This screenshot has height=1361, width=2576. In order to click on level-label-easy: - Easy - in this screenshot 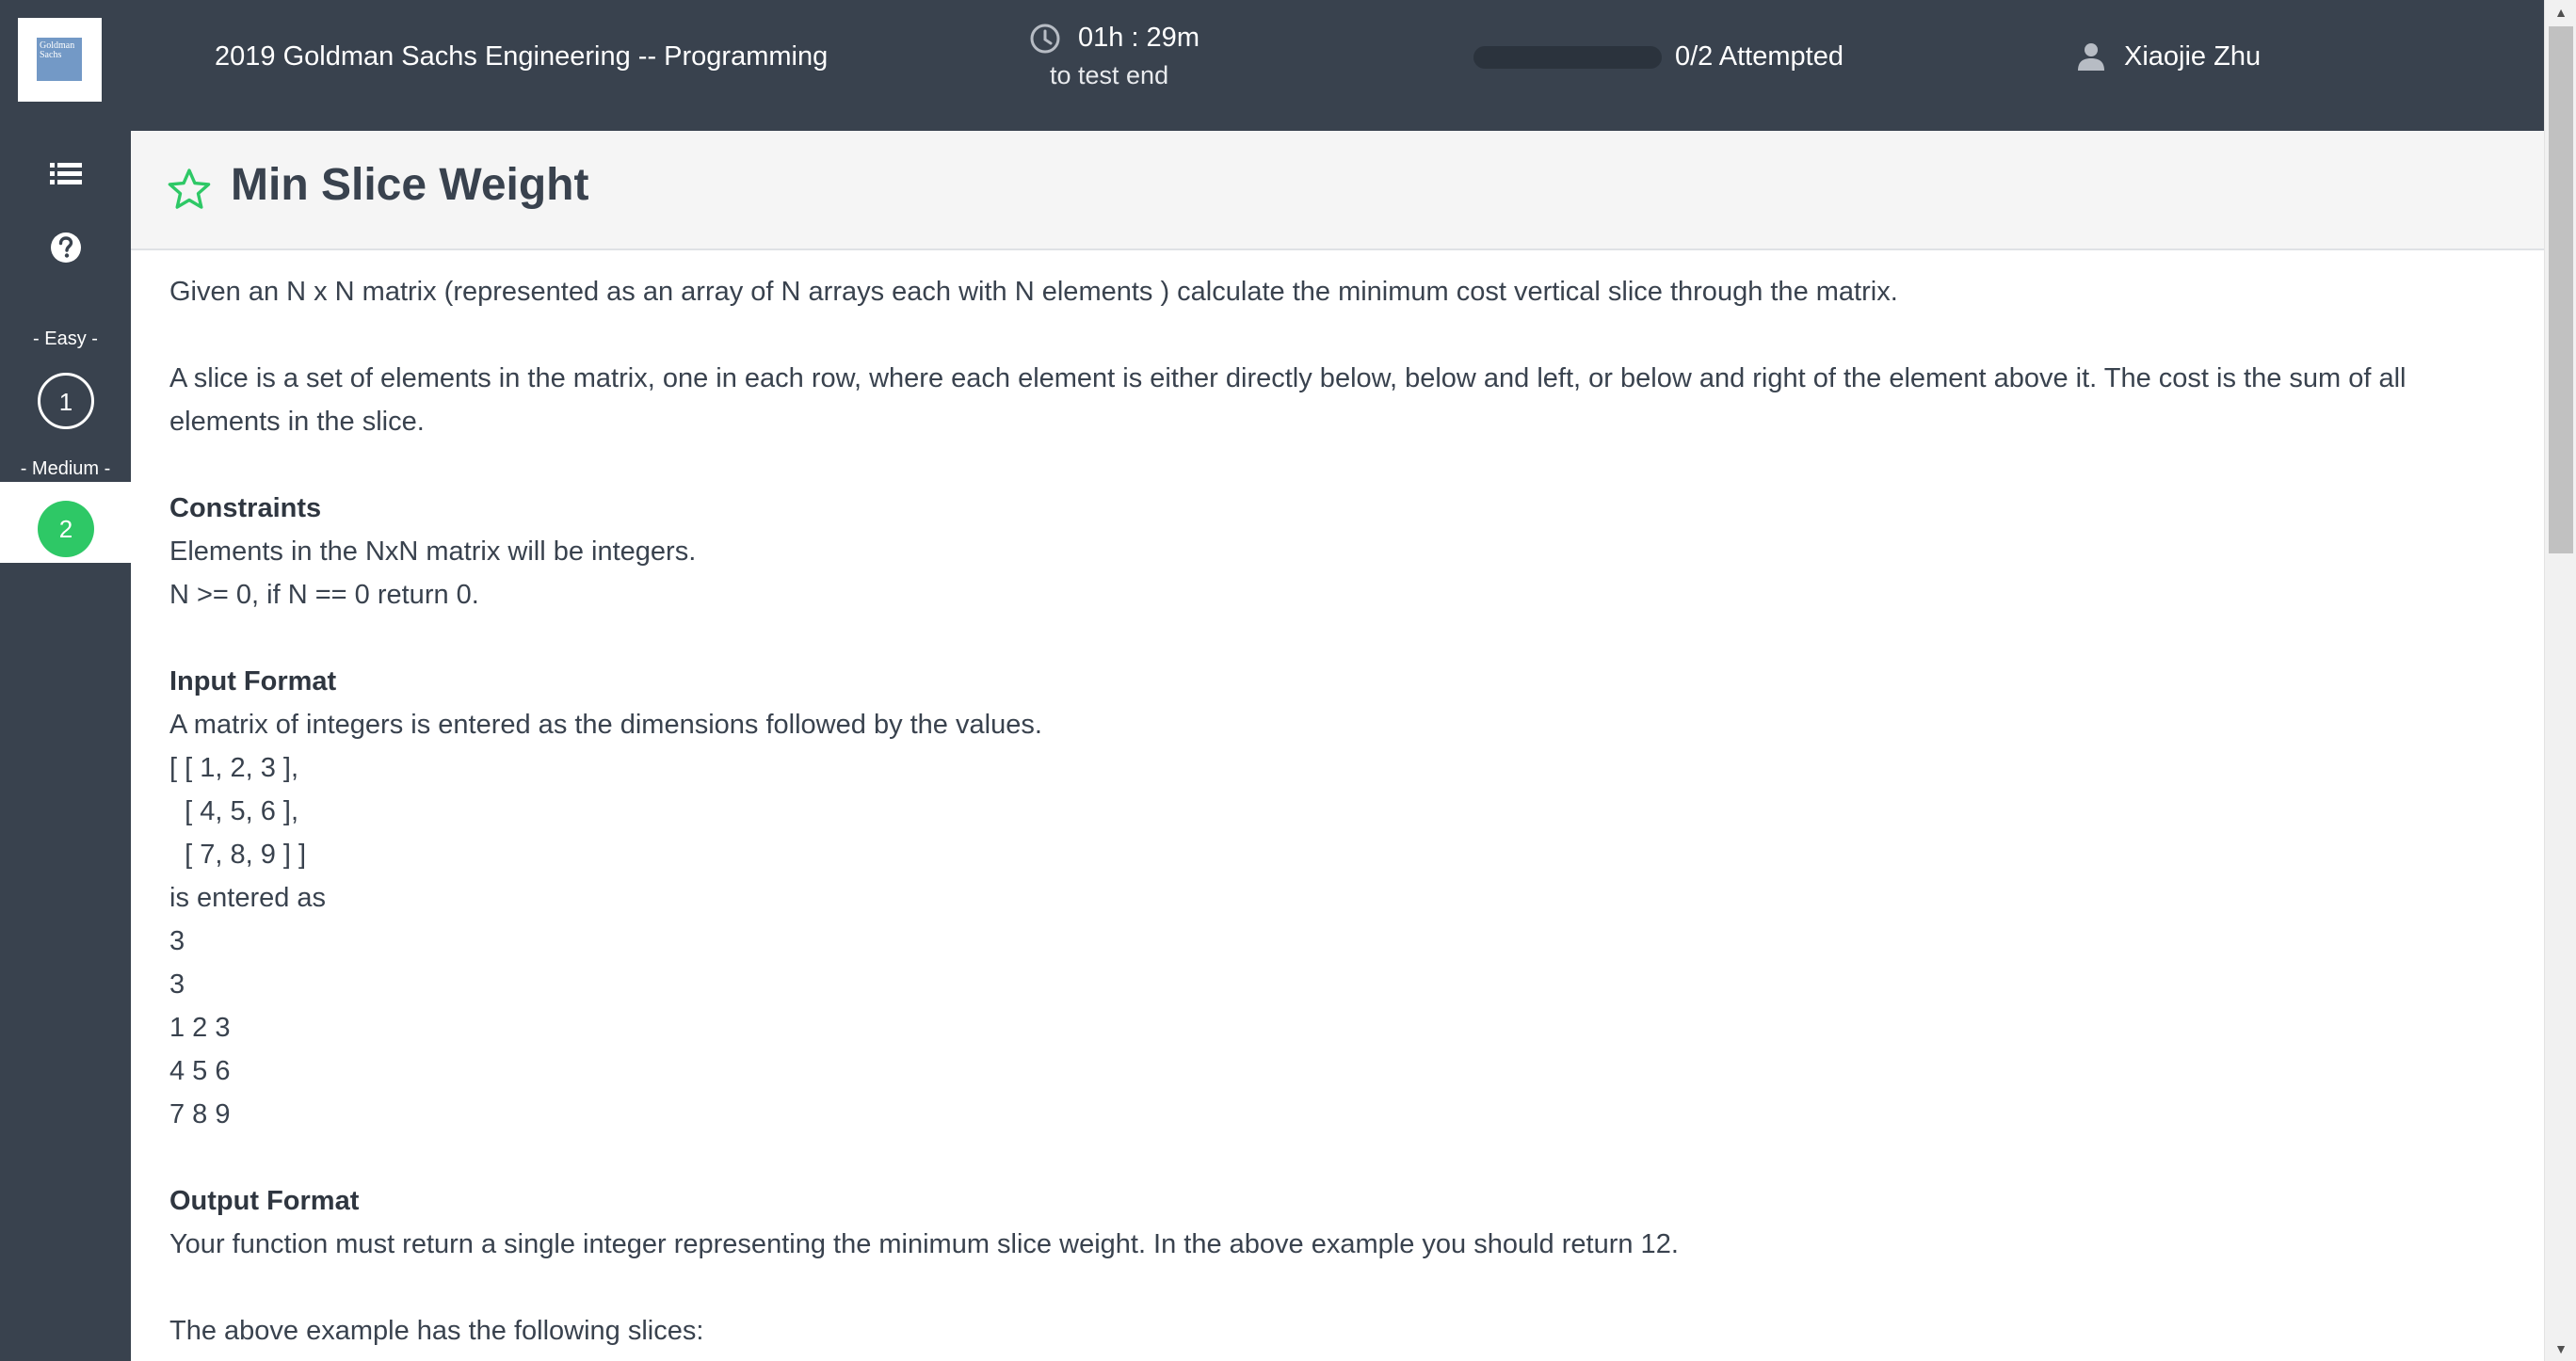, I will do `click(65, 338)`.